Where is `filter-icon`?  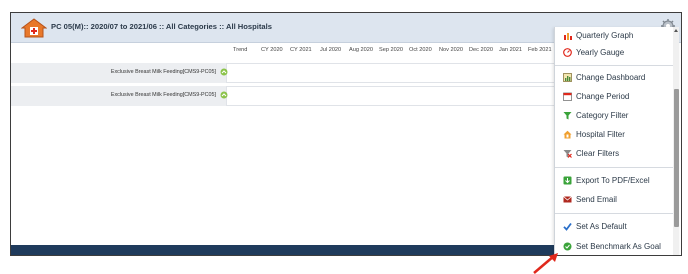 filter-icon is located at coordinates (567, 115).